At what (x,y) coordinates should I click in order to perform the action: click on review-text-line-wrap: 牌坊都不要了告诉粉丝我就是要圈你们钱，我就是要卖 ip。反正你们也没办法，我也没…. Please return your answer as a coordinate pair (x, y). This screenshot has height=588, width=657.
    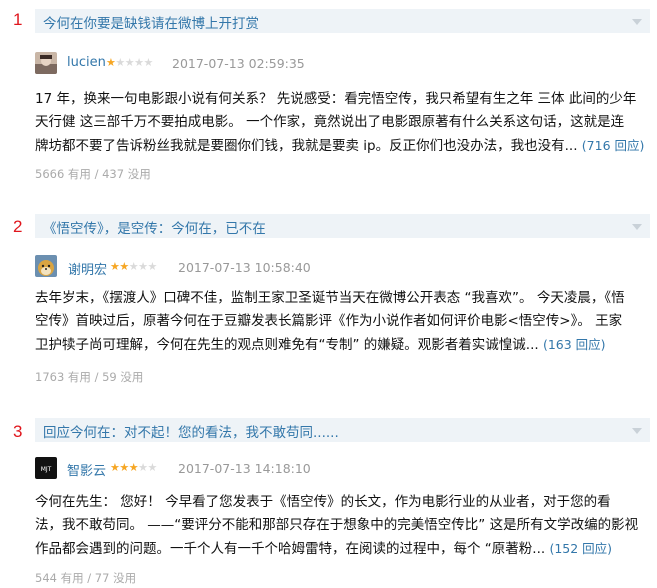
    Looking at the image, I should click on (345, 146).